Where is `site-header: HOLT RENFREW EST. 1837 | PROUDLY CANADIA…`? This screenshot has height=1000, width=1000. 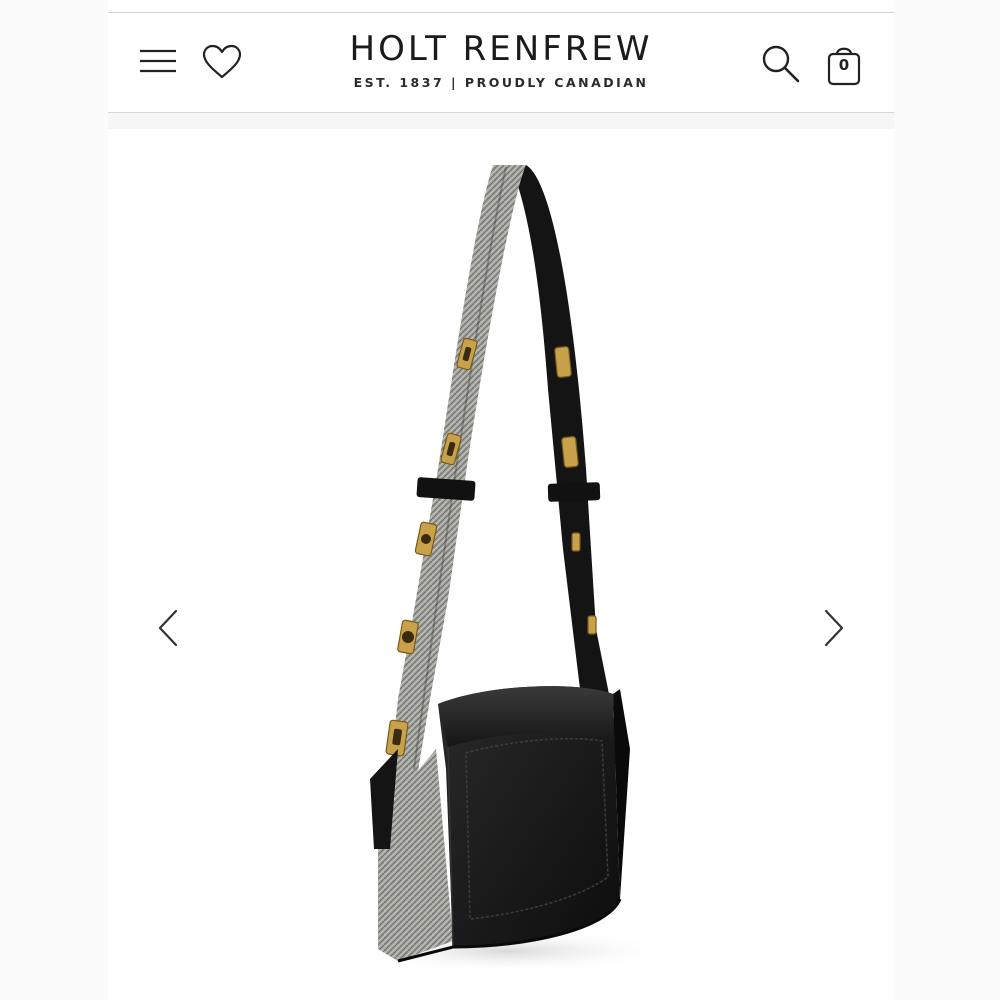 site-header: HOLT RENFREW EST. 1837 | PROUDLY CANADIA… is located at coordinates (501, 63).